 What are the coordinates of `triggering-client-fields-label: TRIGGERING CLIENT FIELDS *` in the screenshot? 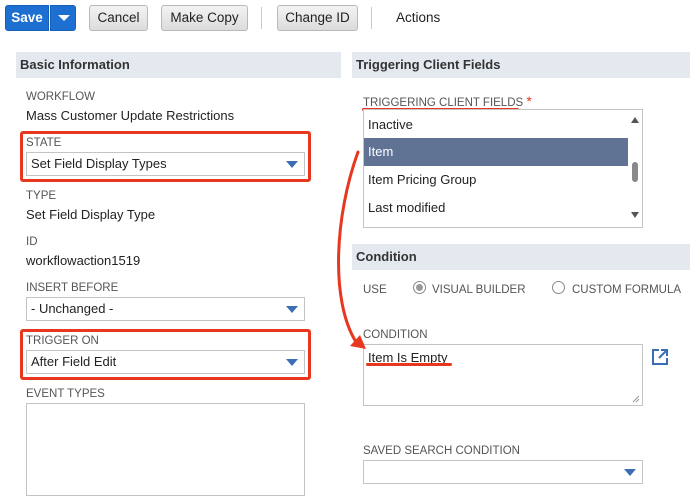 It's located at (447, 101).